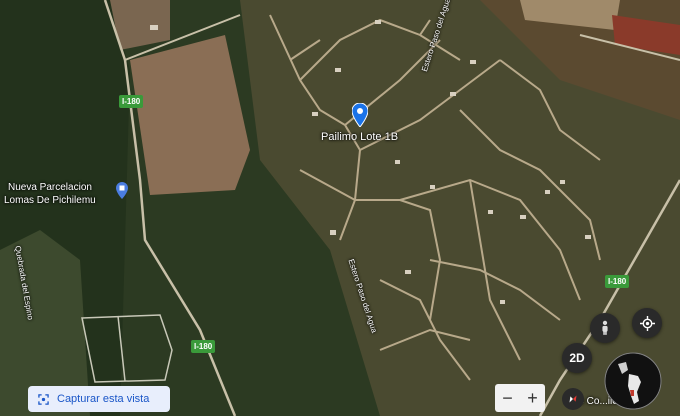  I want to click on capture-view-button: Capturar esta vista, so click(99, 399).